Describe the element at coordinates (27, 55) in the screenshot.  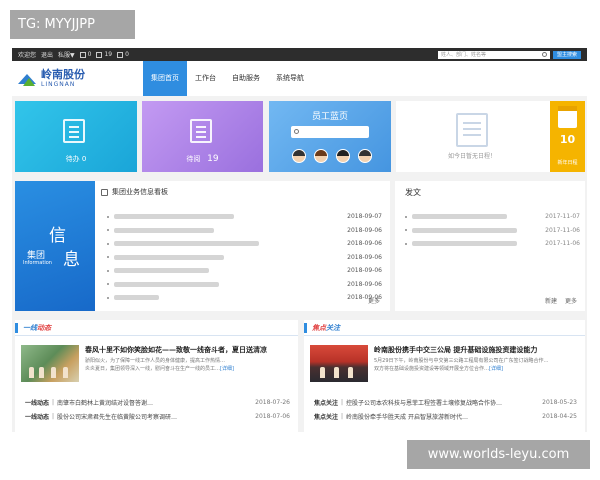
I see `welcome-text: 欢迎您` at that location.